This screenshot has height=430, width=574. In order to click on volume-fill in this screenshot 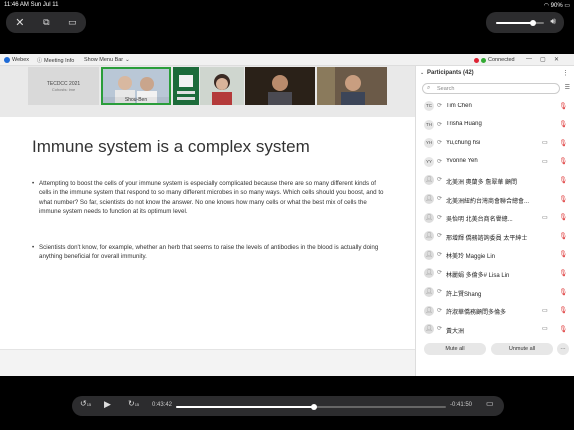, I will do `click(515, 23)`.